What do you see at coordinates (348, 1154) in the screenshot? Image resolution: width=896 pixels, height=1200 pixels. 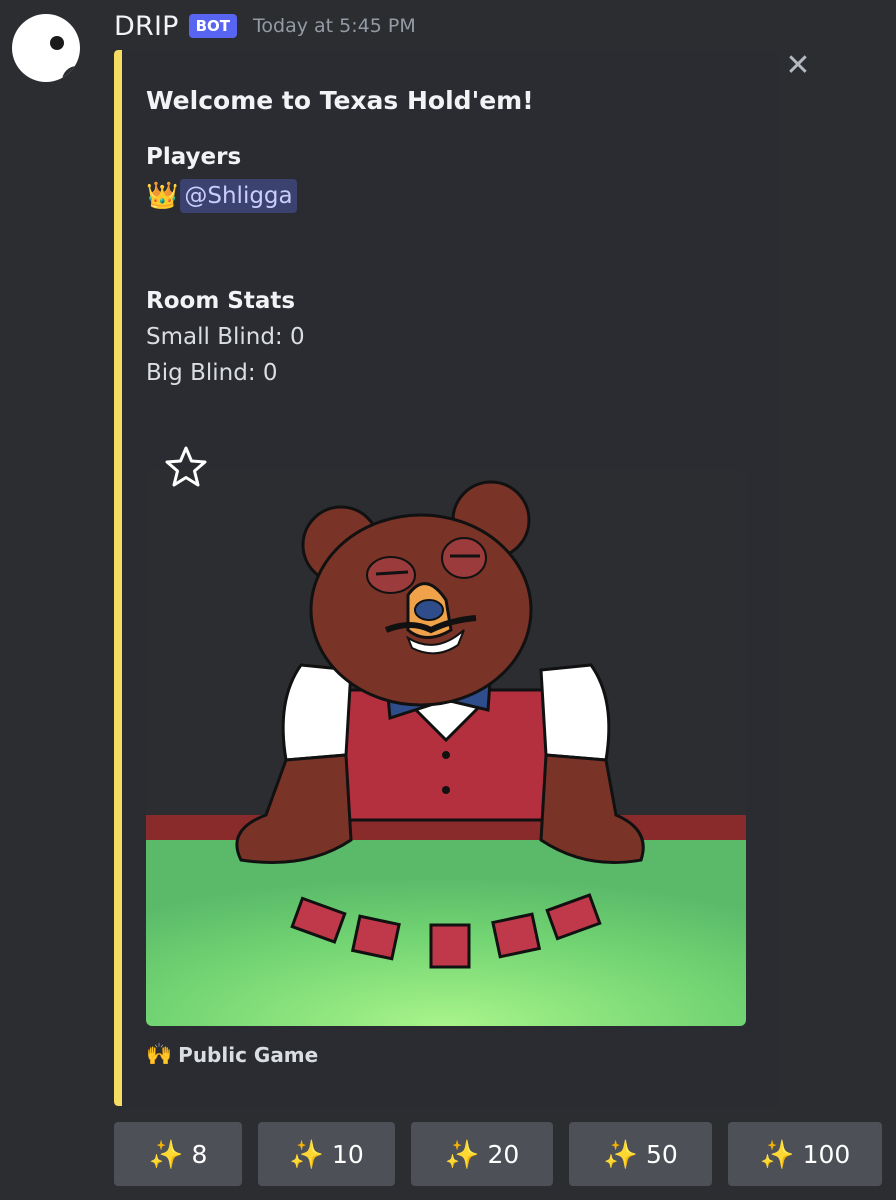 I see `button-label: 10` at bounding box center [348, 1154].